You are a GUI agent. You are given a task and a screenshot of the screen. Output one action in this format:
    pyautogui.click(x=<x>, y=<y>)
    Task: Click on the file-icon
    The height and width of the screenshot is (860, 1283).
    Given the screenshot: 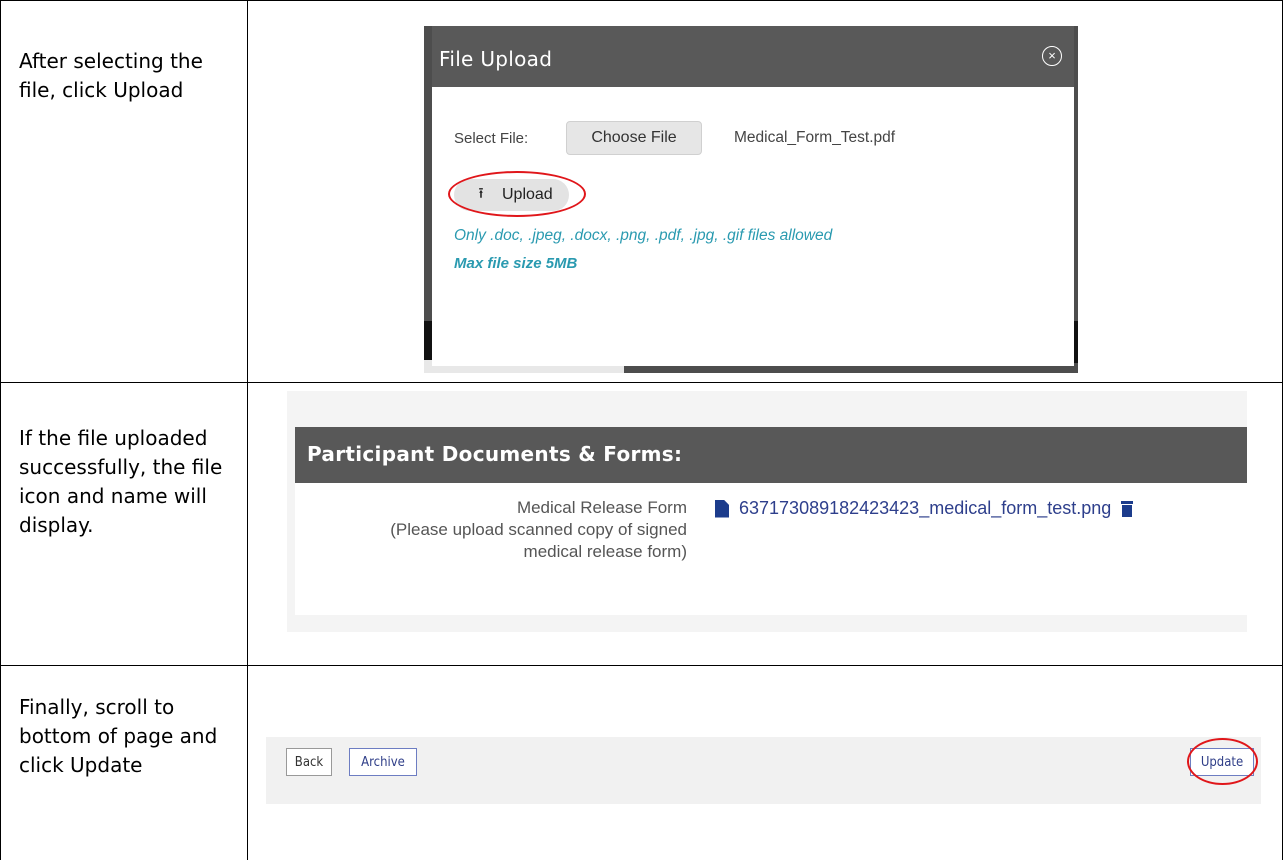 What is the action you would take?
    pyautogui.click(x=722, y=508)
    